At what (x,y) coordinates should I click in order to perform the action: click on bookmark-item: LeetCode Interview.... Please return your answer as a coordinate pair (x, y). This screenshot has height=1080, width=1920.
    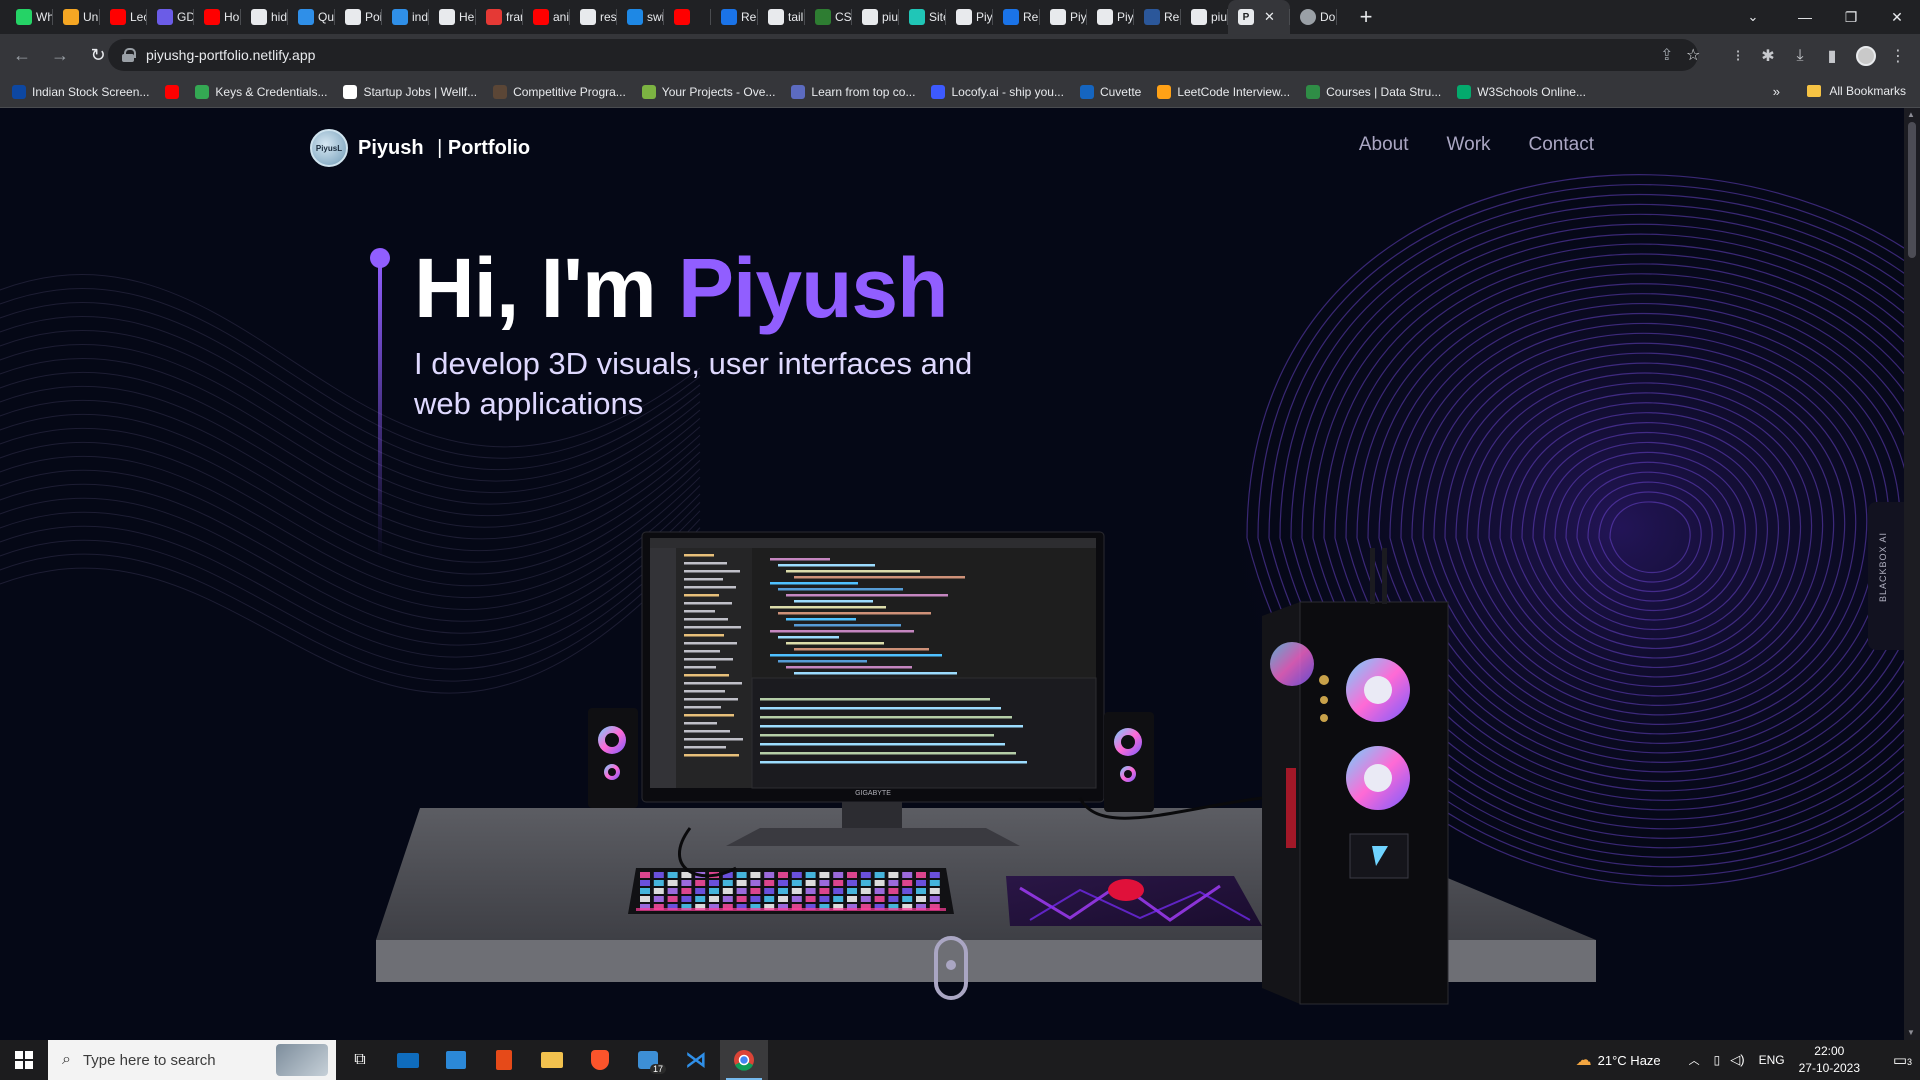
    Looking at the image, I should click on (1223, 91).